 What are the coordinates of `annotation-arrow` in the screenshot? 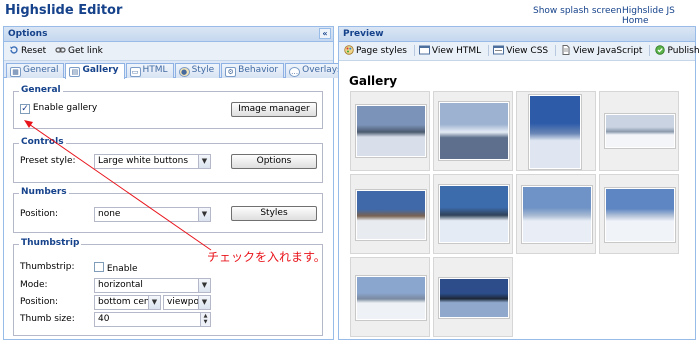 It's located at (118, 185).